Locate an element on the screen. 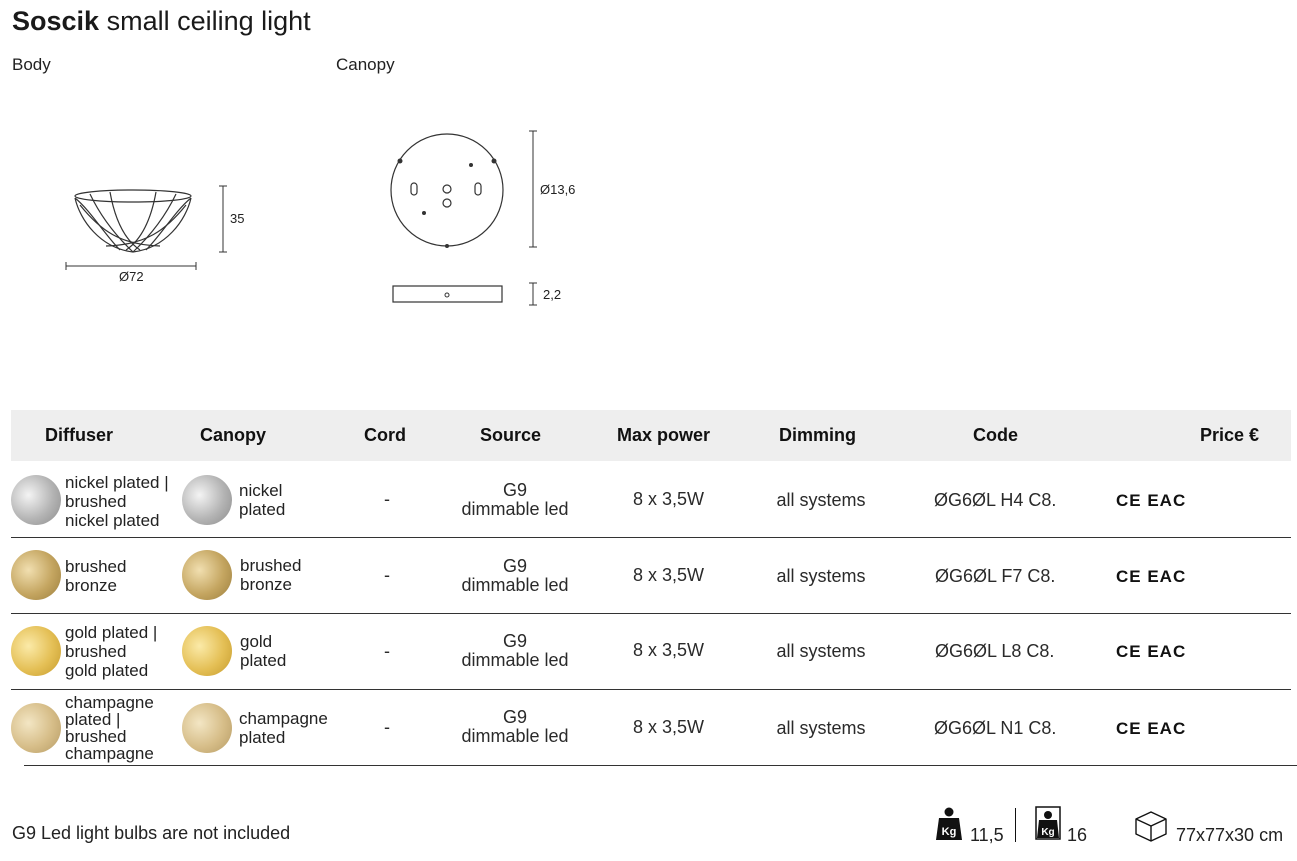  code-value: ØG6ØL F7 C8. is located at coordinates (995, 576).